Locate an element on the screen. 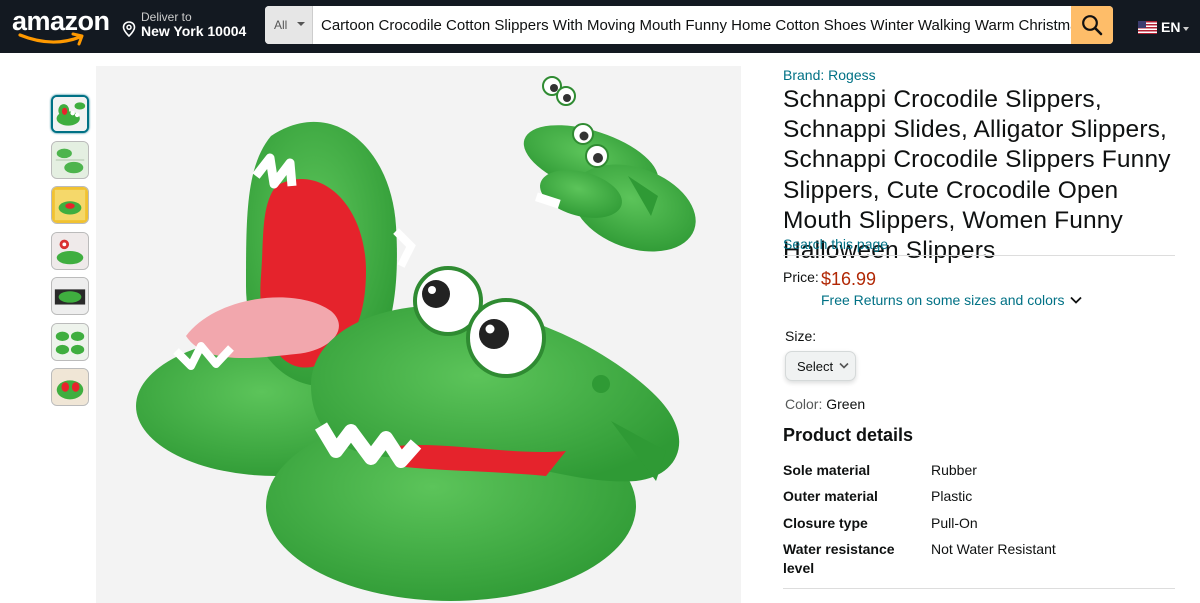 The height and width of the screenshot is (603, 1200). spec-label: Closure type is located at coordinates (825, 523).